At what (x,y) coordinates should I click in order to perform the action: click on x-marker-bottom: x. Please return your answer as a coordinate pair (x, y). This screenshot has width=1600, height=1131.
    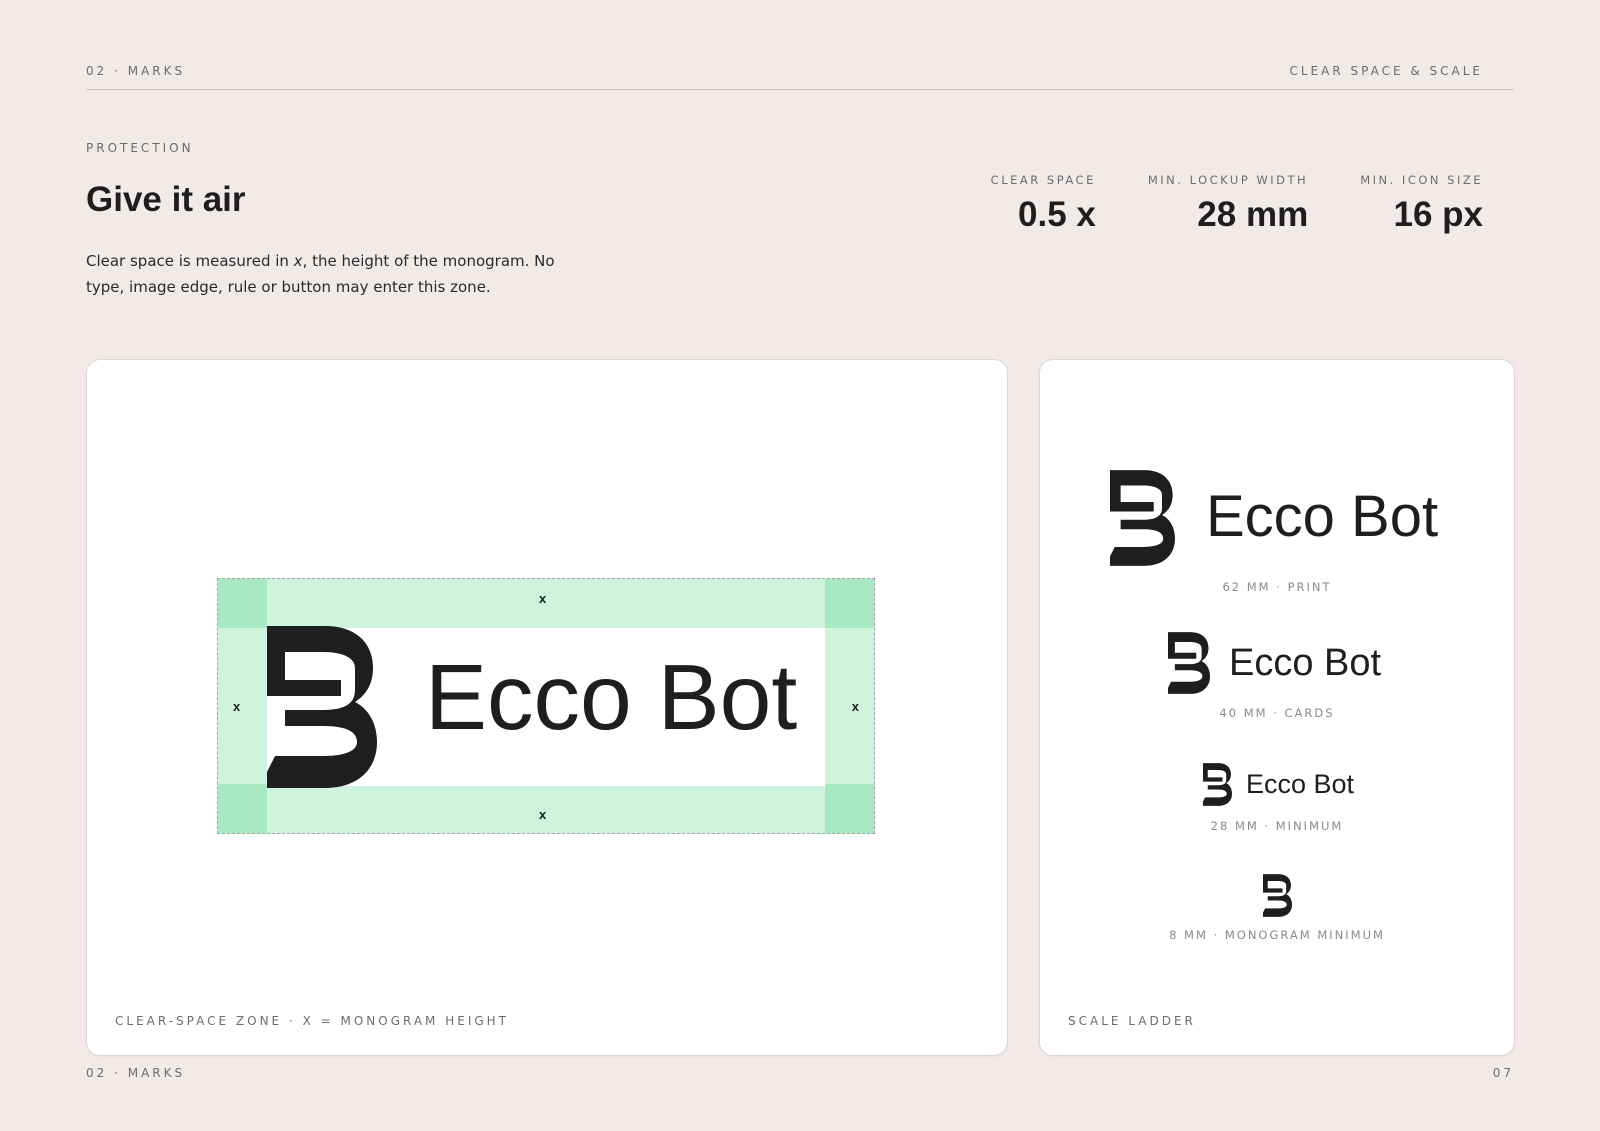
    Looking at the image, I should click on (543, 814).